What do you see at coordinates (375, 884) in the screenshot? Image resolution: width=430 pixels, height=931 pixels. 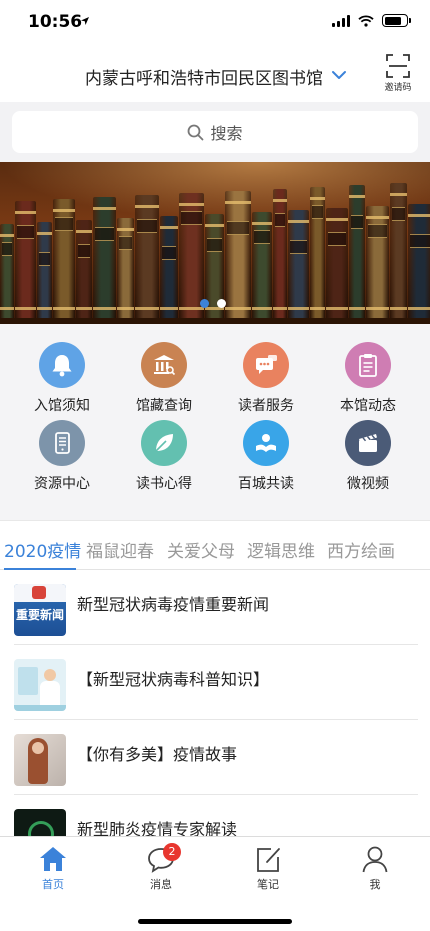 I see `tab-label: 我` at bounding box center [375, 884].